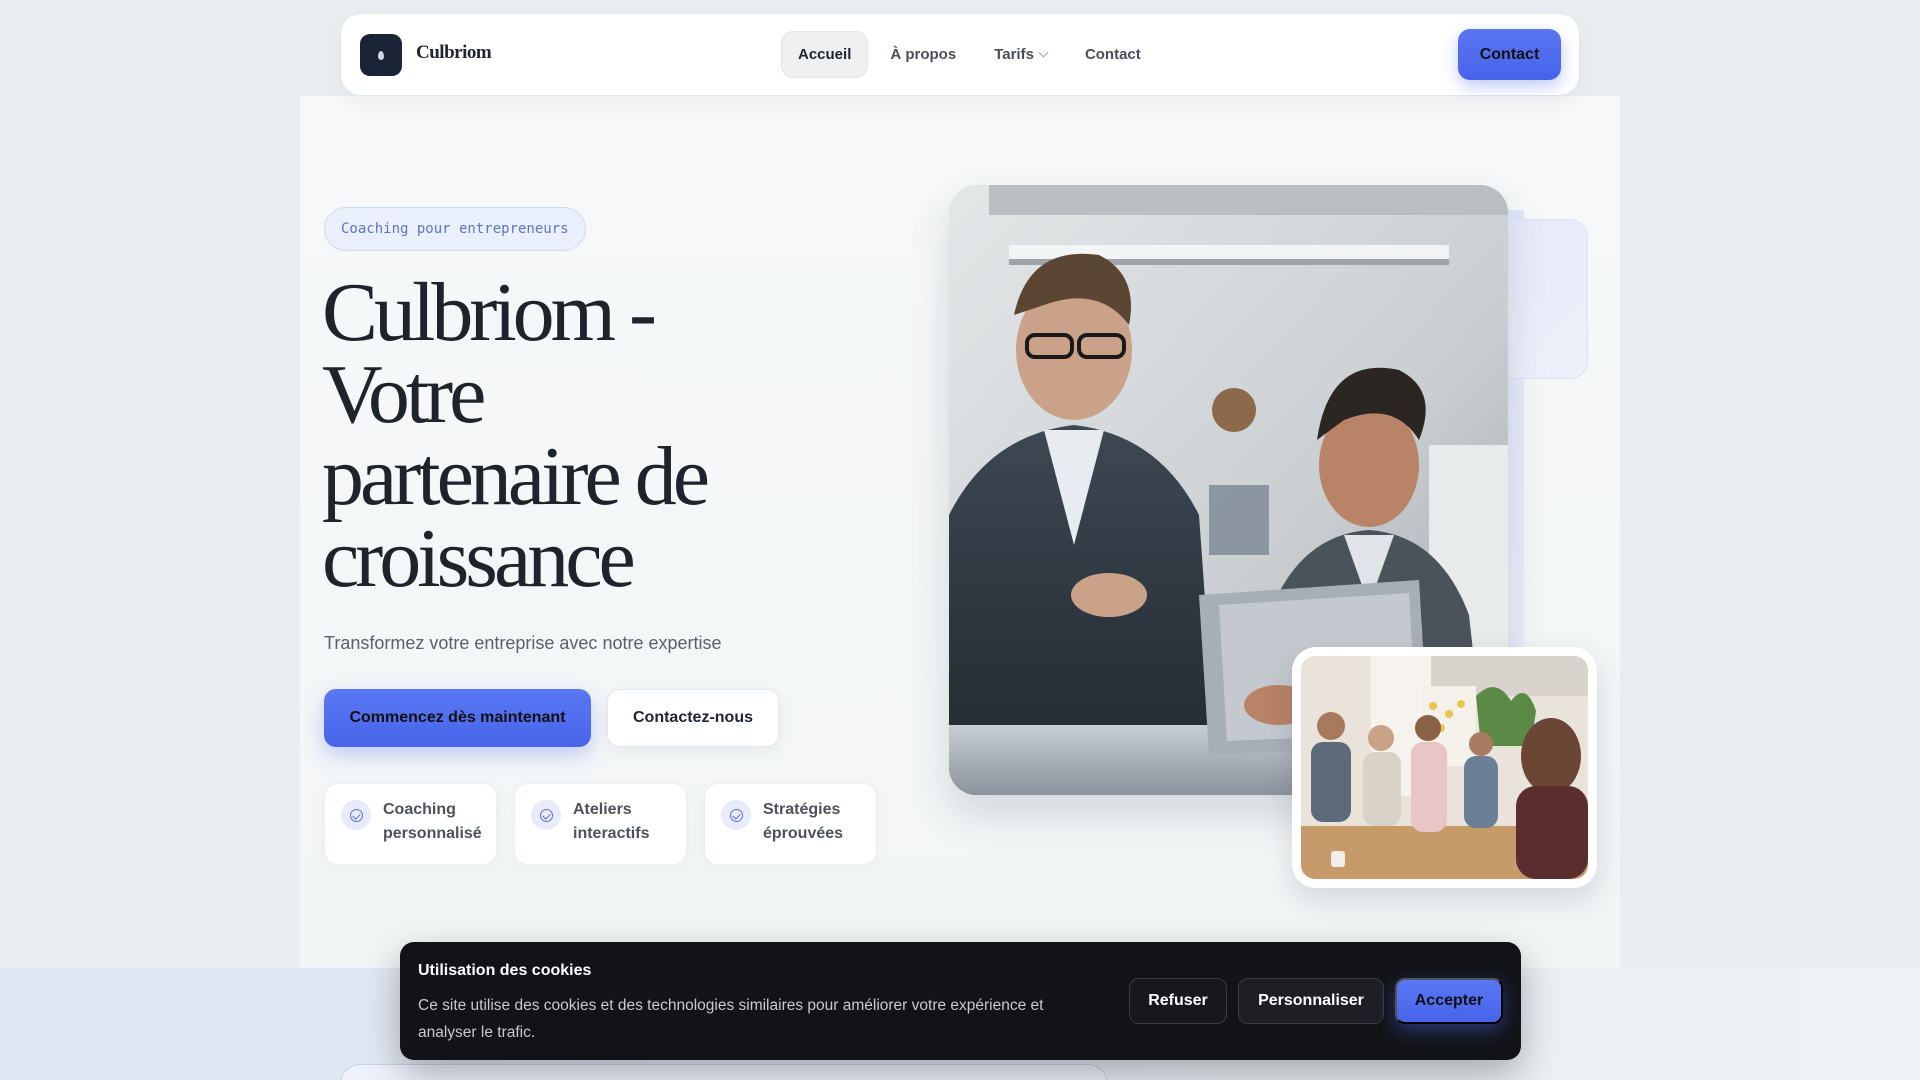 The width and height of the screenshot is (1920, 1080). I want to click on get-started-button: Commencez dès maintenant, so click(457, 718).